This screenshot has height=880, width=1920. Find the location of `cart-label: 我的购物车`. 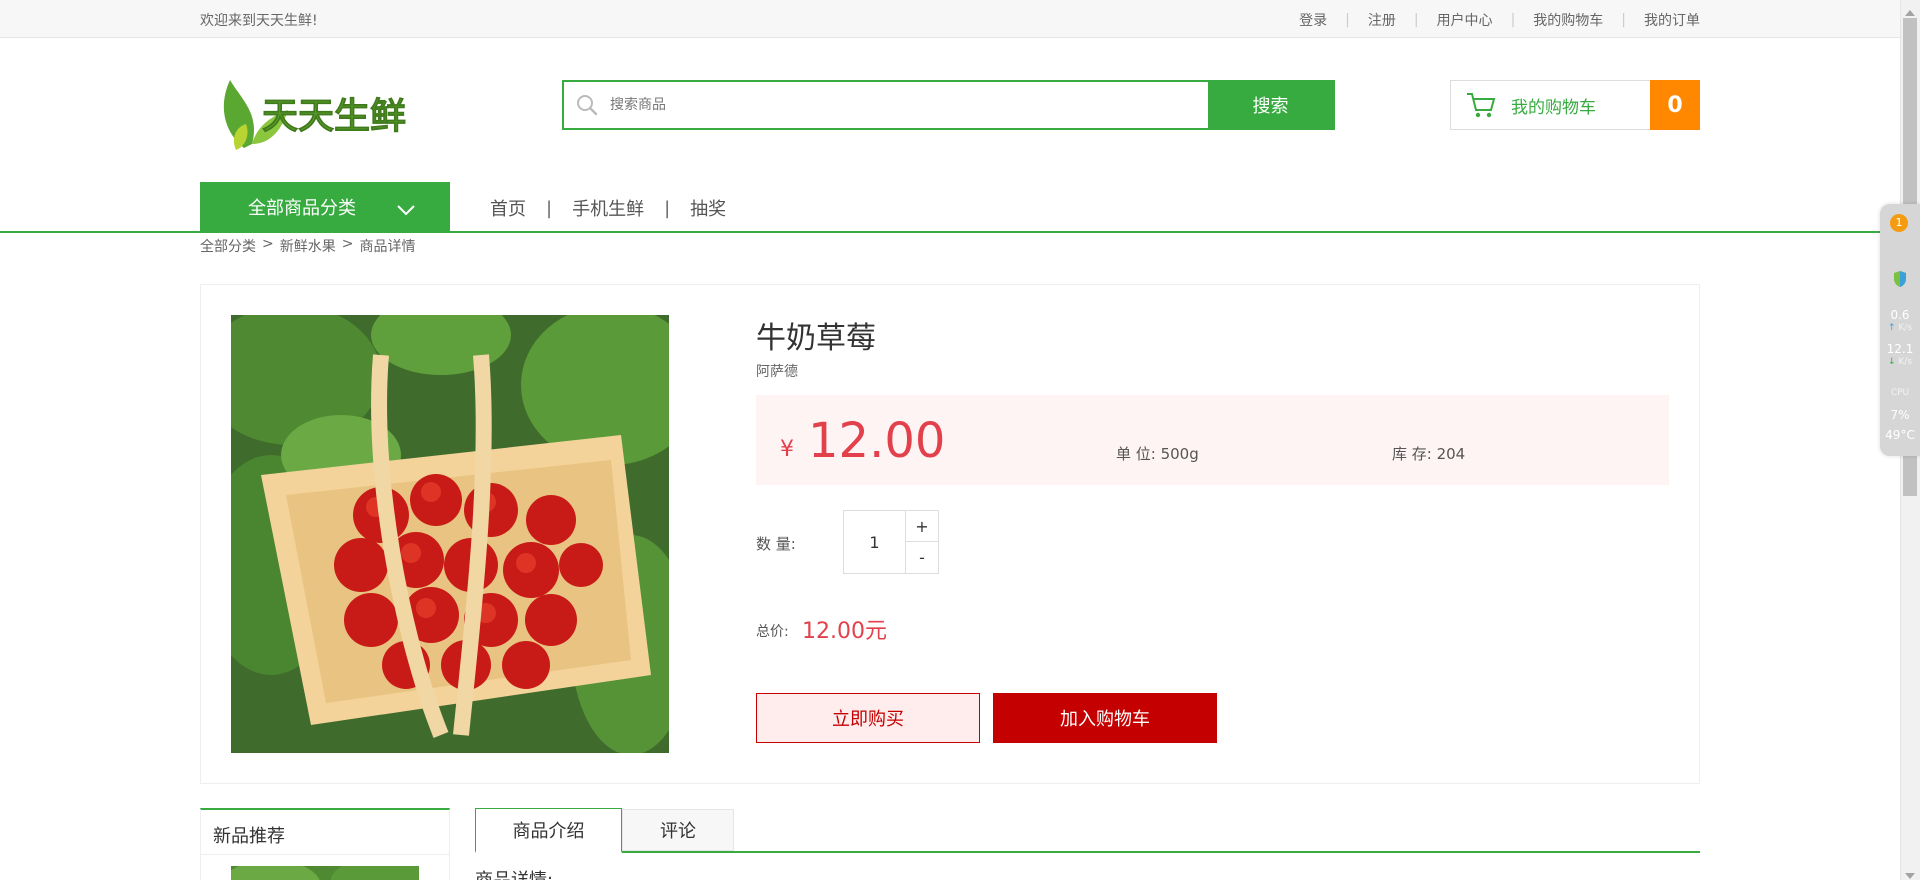

cart-label: 我的购物车 is located at coordinates (1553, 107).